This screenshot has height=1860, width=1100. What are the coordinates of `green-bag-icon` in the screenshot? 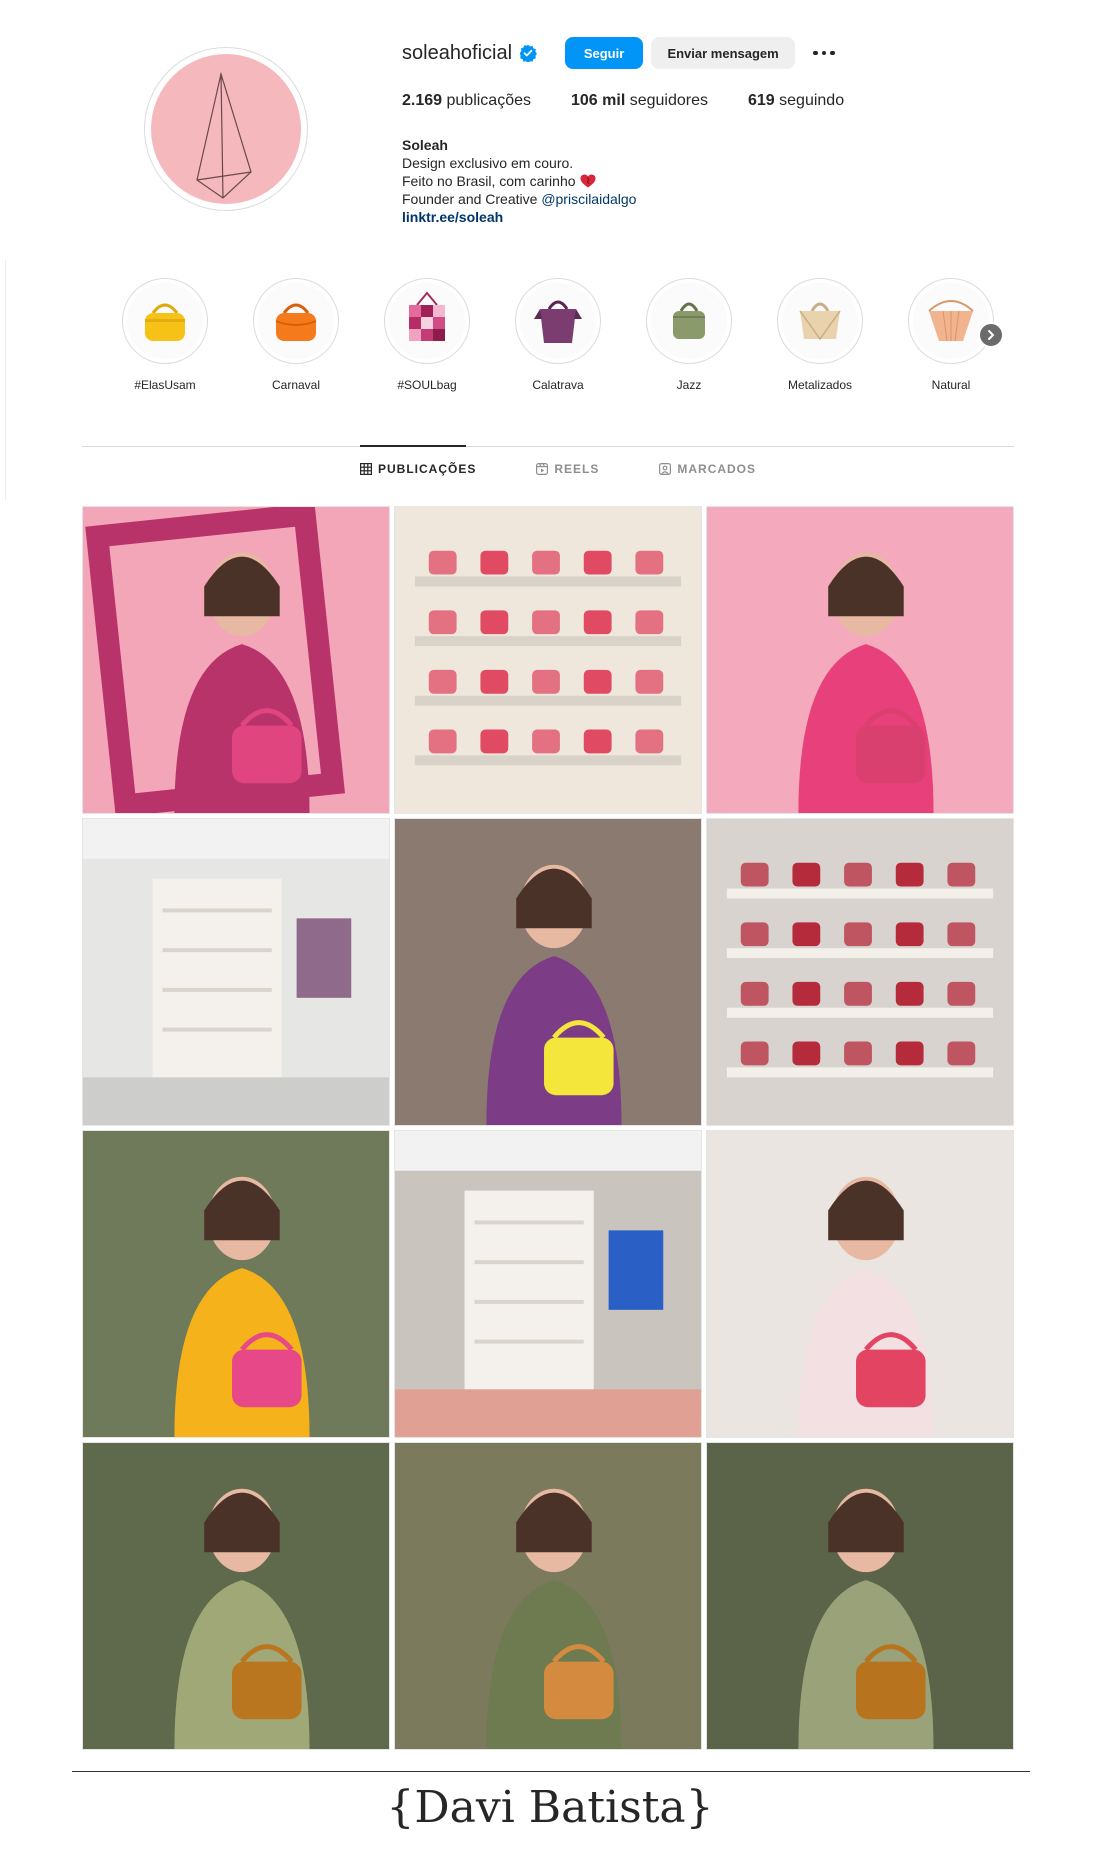 It's located at (689, 321).